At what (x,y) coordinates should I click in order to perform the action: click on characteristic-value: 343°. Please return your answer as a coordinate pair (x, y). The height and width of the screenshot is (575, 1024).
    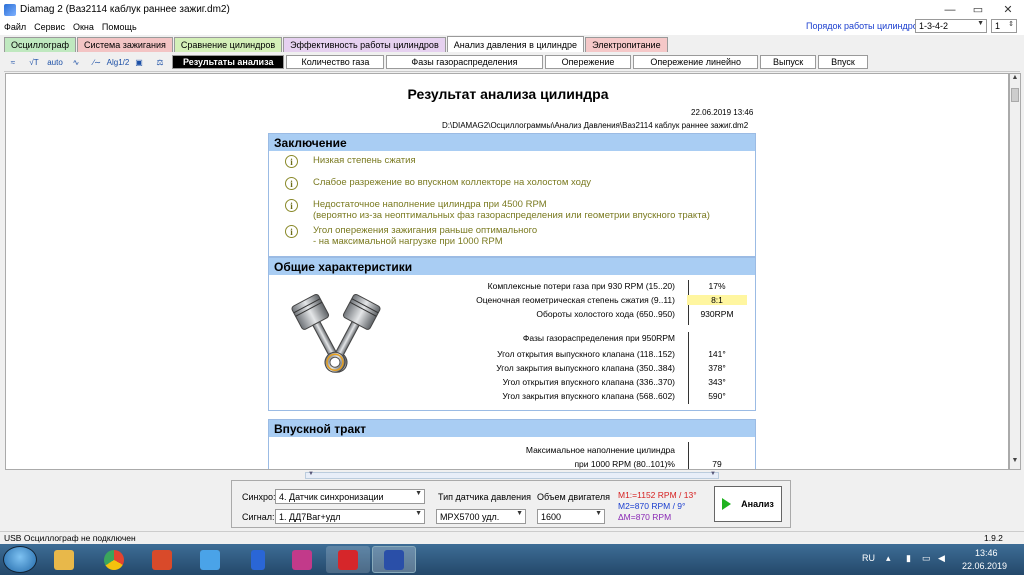
    Looking at the image, I should click on (717, 382).